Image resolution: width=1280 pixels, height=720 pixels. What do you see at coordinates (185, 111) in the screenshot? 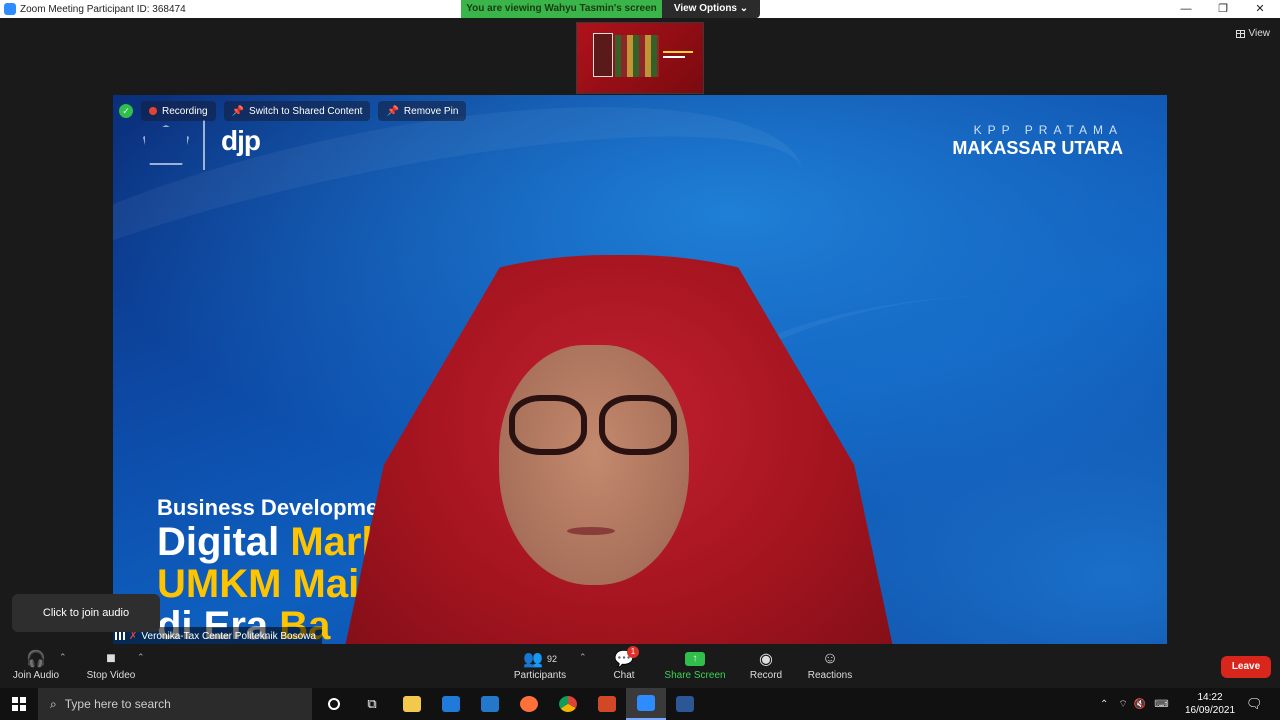
I see `recording-label: Recording` at bounding box center [185, 111].